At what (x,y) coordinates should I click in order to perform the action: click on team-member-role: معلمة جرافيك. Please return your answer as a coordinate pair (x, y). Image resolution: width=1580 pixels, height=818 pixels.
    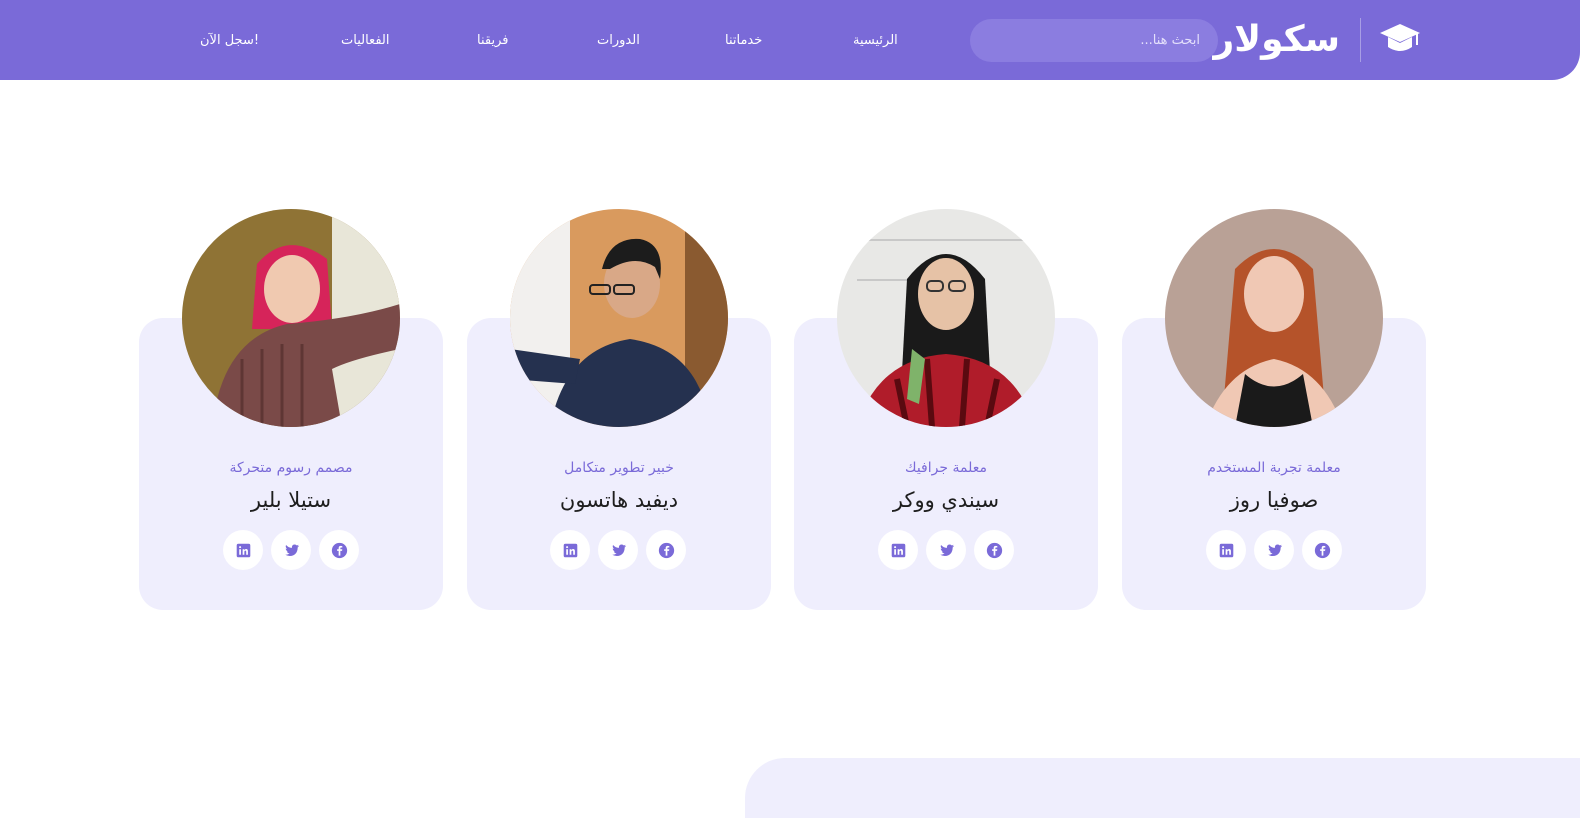
    Looking at the image, I should click on (946, 468).